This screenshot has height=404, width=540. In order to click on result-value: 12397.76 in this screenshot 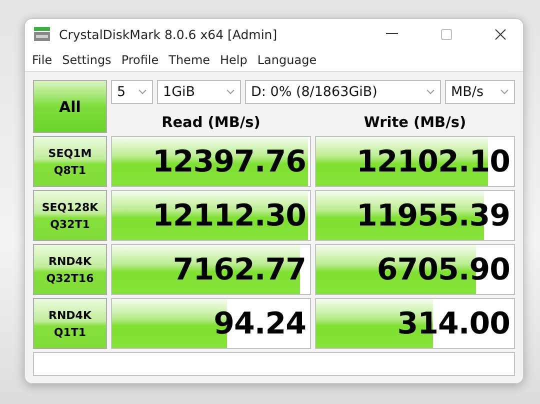, I will do `click(229, 161)`.